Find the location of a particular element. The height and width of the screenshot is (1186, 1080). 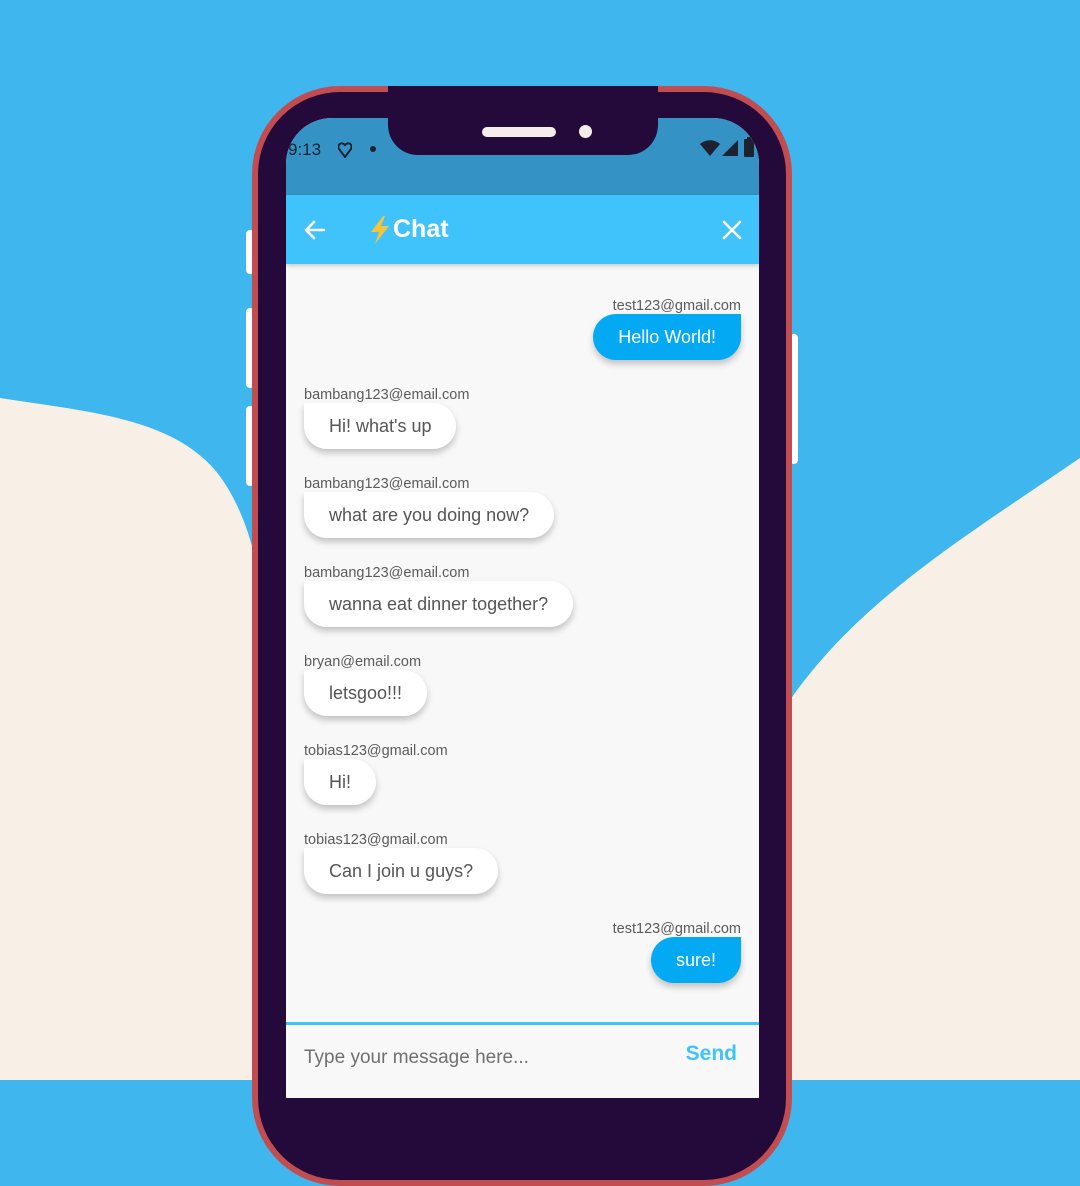

speaker-grille is located at coordinates (519, 132).